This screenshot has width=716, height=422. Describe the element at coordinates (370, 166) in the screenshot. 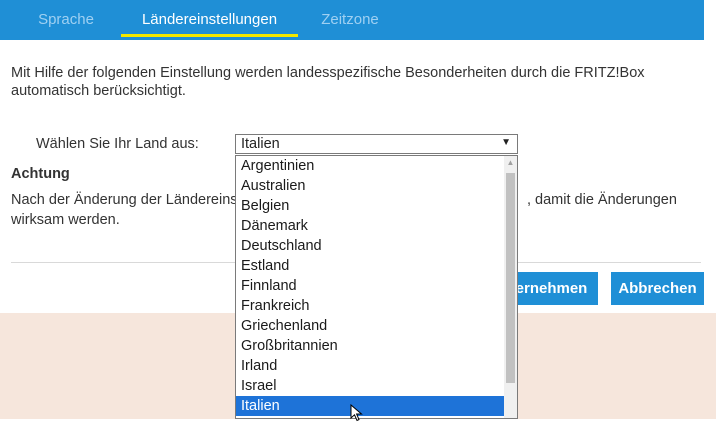

I see `country-option-argentinien: Argentinien` at that location.